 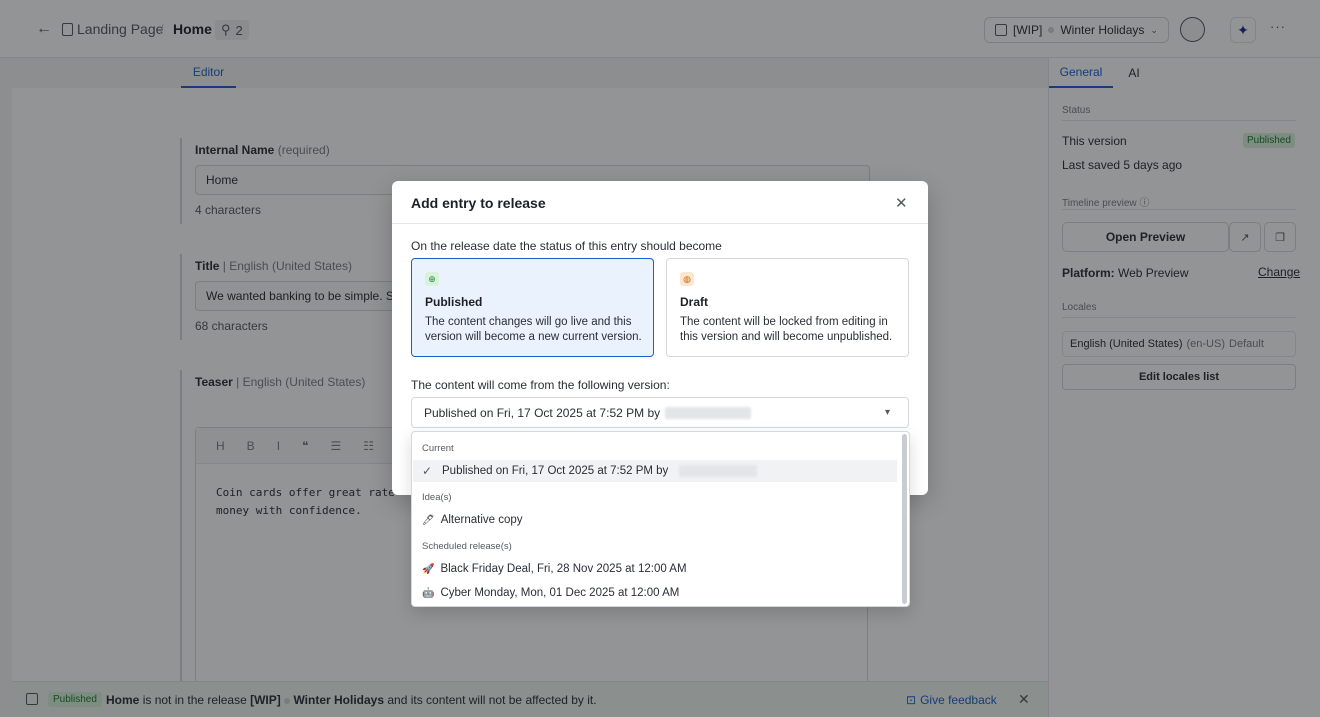 I want to click on dropdown-item-label: Alternative copy, so click(x=481, y=520).